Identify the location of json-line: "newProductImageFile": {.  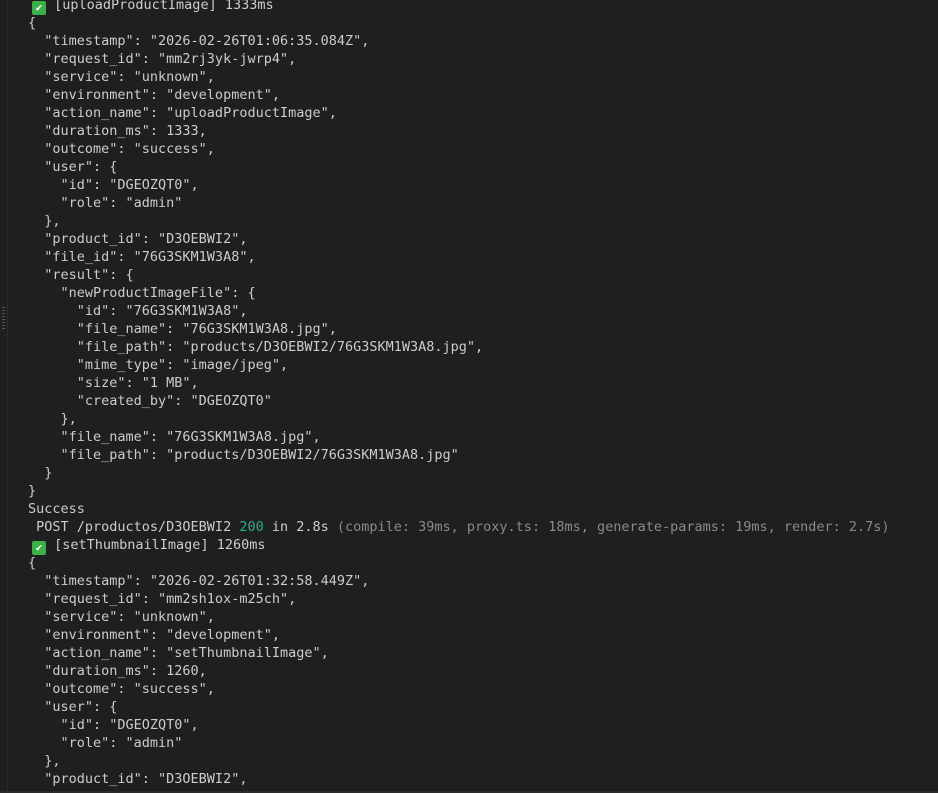
(142, 293).